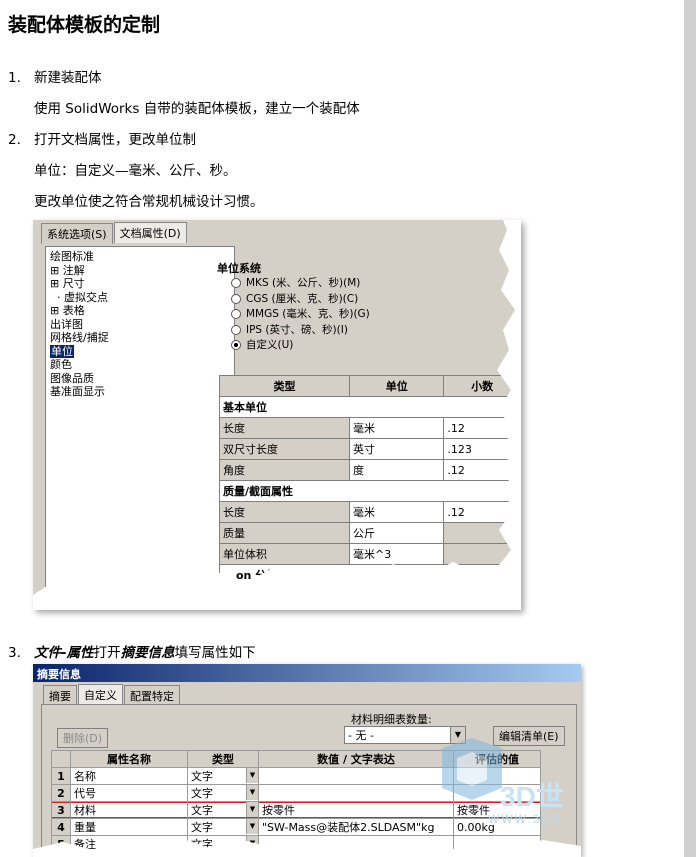 The width and height of the screenshot is (696, 857). What do you see at coordinates (135, 171) in the screenshot?
I see `step-2-units: 单位：自定义—毫米、公斤、秒。` at bounding box center [135, 171].